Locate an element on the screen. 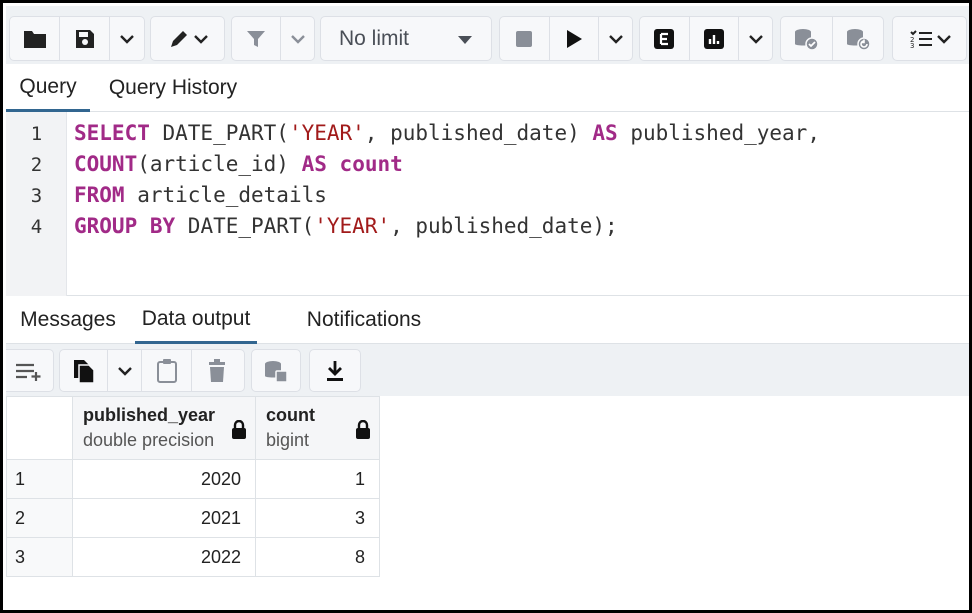 The width and height of the screenshot is (972, 613). table-row: 1 2020 1 is located at coordinates (193, 479).